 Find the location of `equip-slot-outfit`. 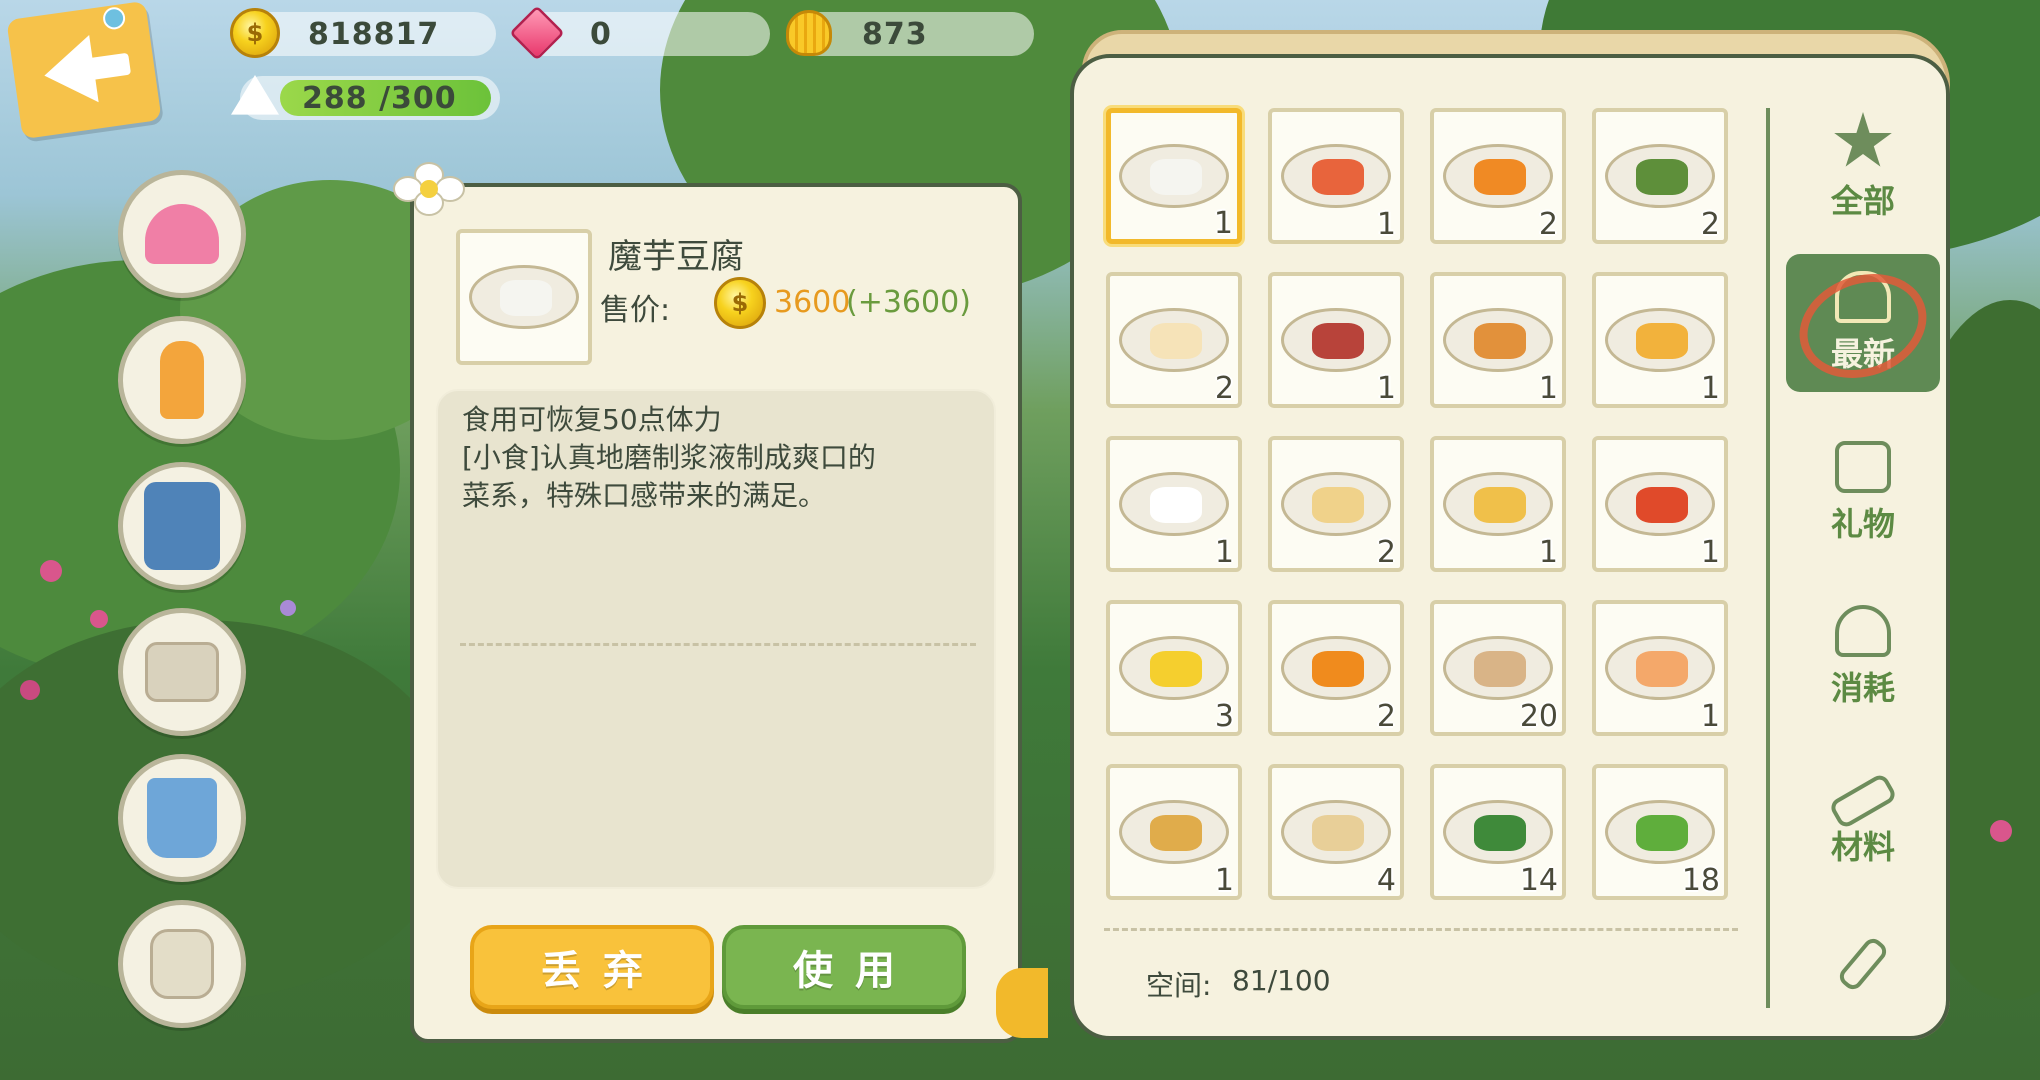

equip-slot-outfit is located at coordinates (182, 526).